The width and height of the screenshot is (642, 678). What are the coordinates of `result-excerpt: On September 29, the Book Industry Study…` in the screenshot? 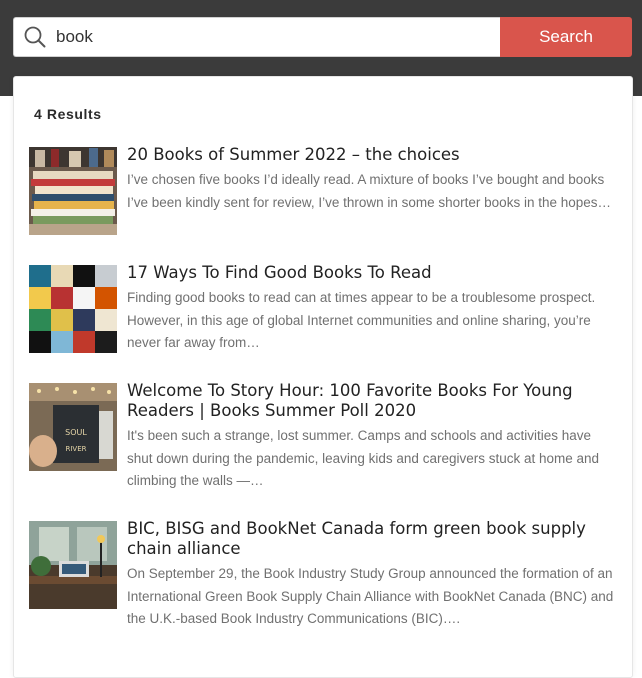 It's located at (370, 596).